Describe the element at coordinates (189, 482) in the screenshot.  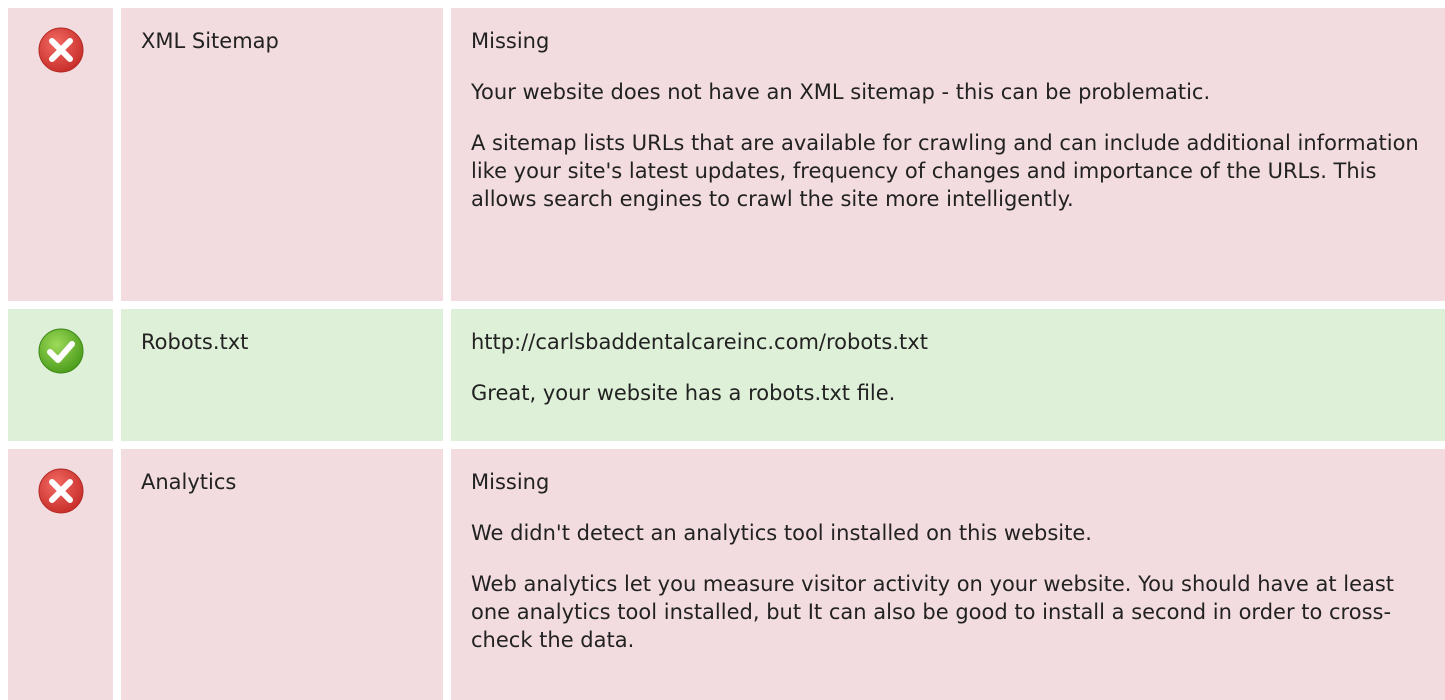
I see `check-name-label: Analytics` at that location.